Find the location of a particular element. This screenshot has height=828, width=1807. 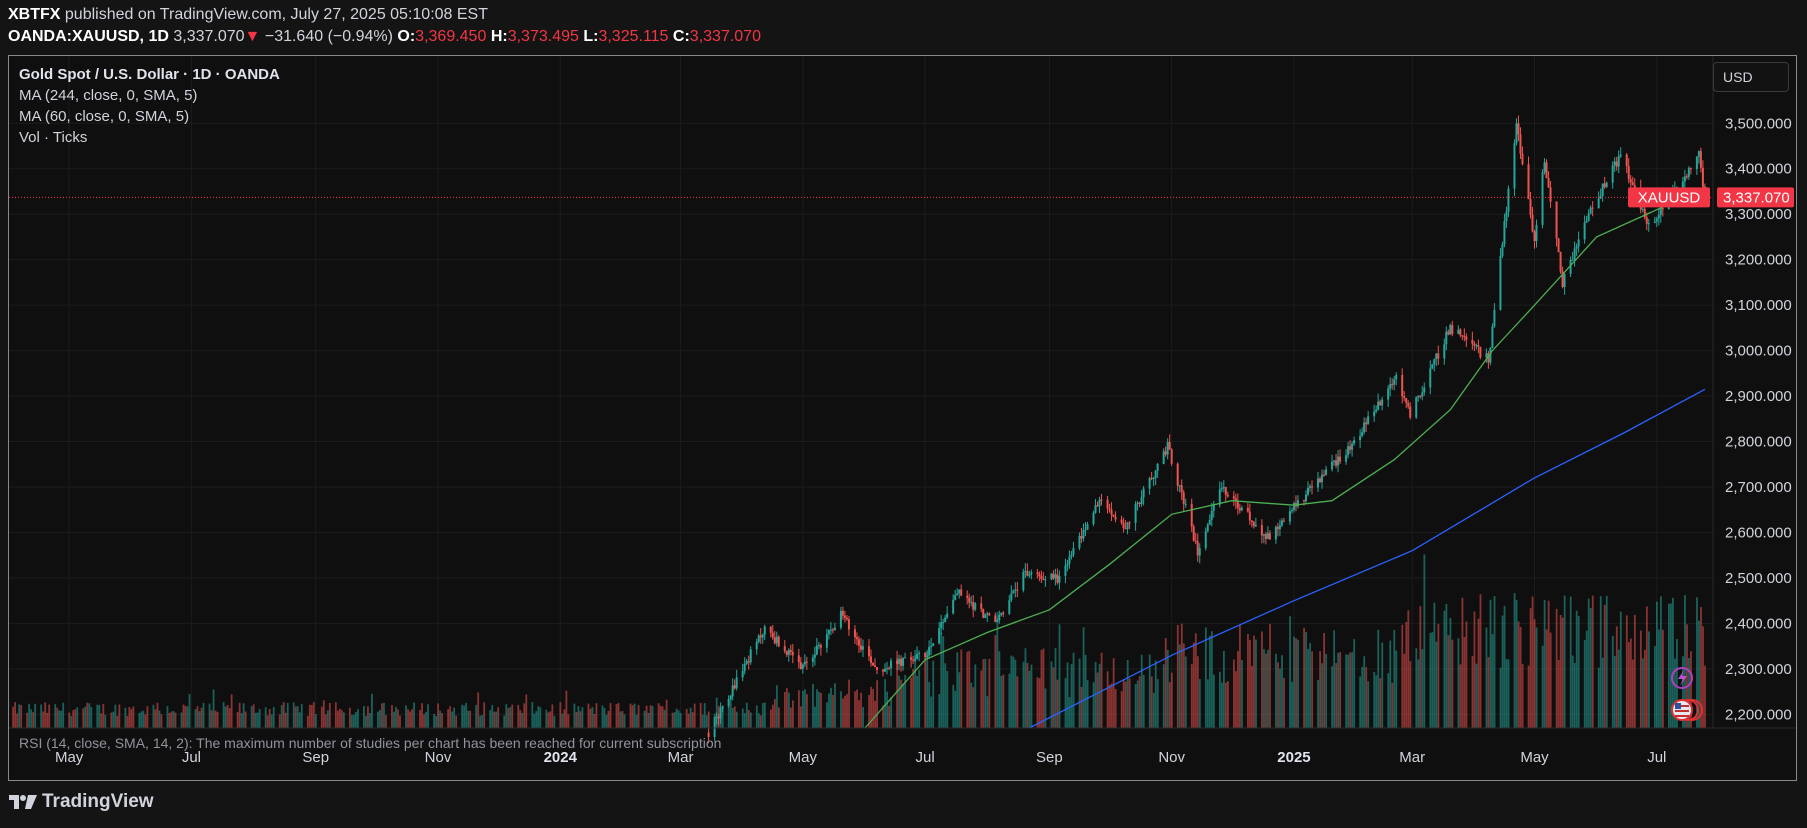

flag-canton is located at coordinates (1678, 706).